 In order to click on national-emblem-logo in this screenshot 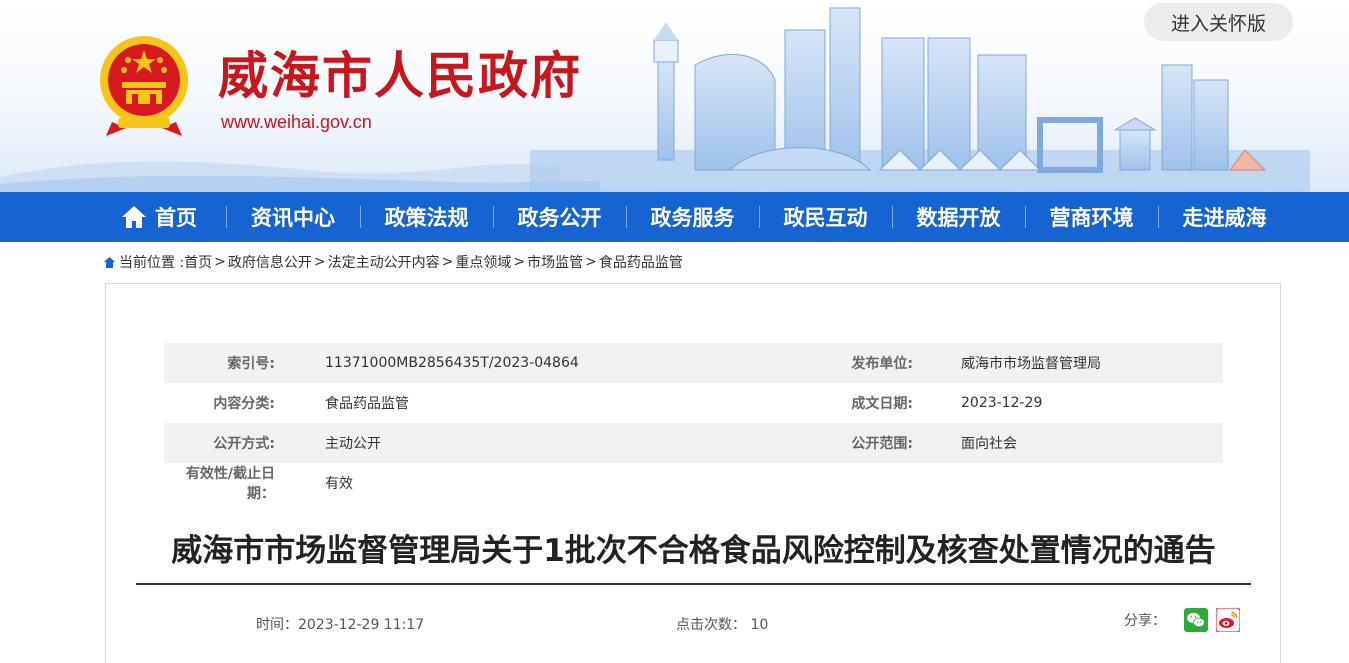, I will do `click(144, 86)`.